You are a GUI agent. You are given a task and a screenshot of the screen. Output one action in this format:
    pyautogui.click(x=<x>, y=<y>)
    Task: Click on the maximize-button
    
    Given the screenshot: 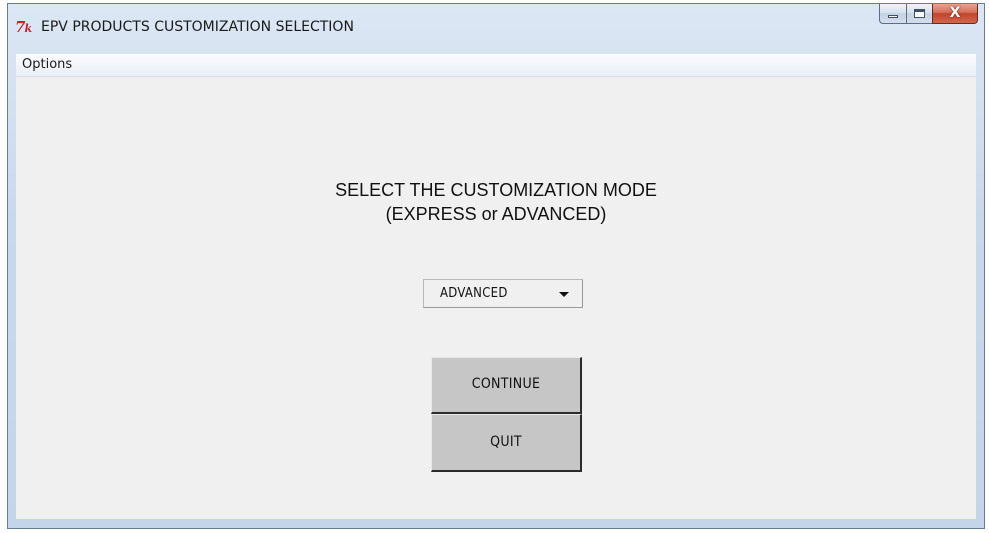 What is the action you would take?
    pyautogui.click(x=919, y=14)
    